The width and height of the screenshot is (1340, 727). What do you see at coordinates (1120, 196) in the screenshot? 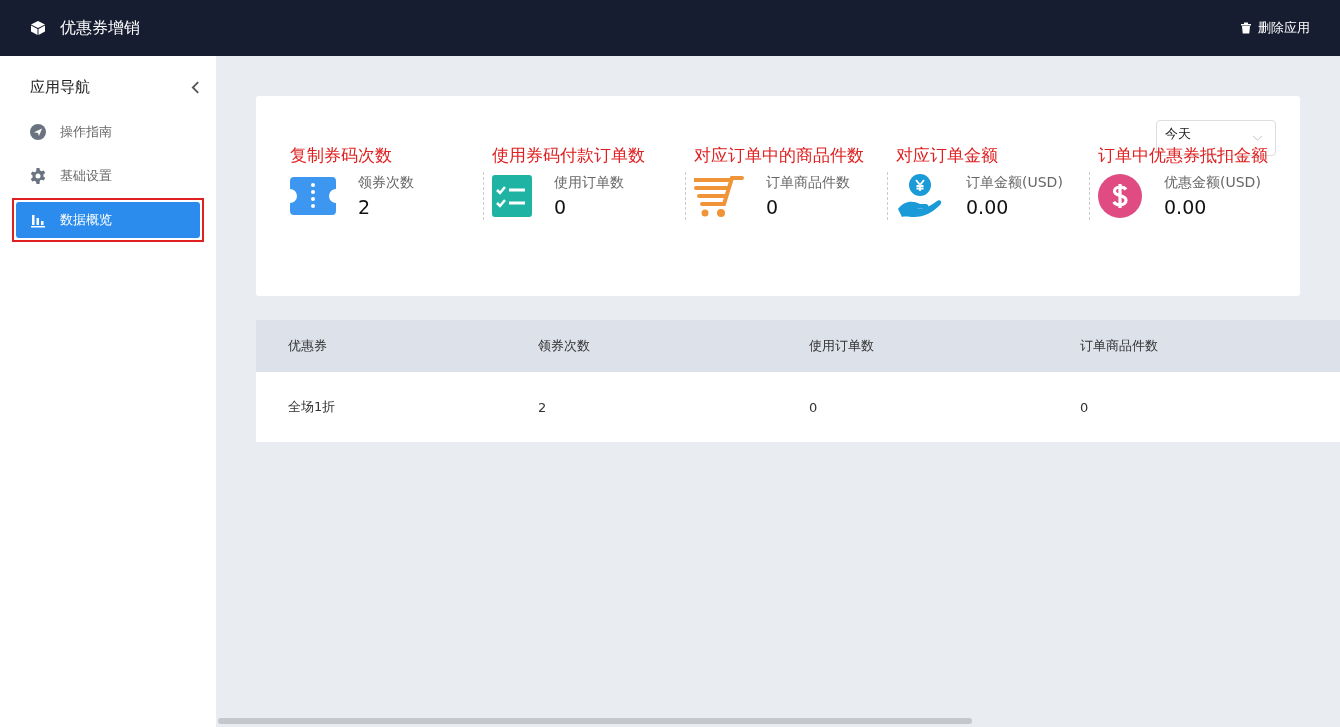
I see `dollar-coin-icon` at bounding box center [1120, 196].